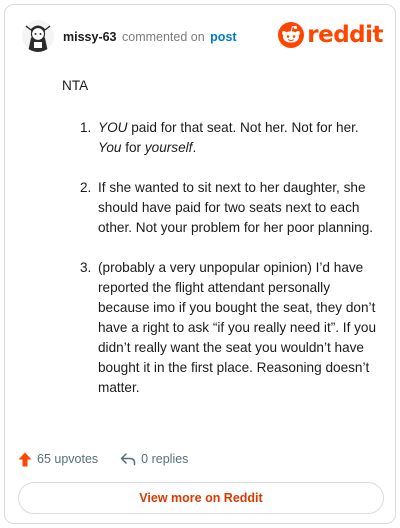 Image resolution: width=400 pixels, height=528 pixels. I want to click on list-number: 1., so click(86, 127).